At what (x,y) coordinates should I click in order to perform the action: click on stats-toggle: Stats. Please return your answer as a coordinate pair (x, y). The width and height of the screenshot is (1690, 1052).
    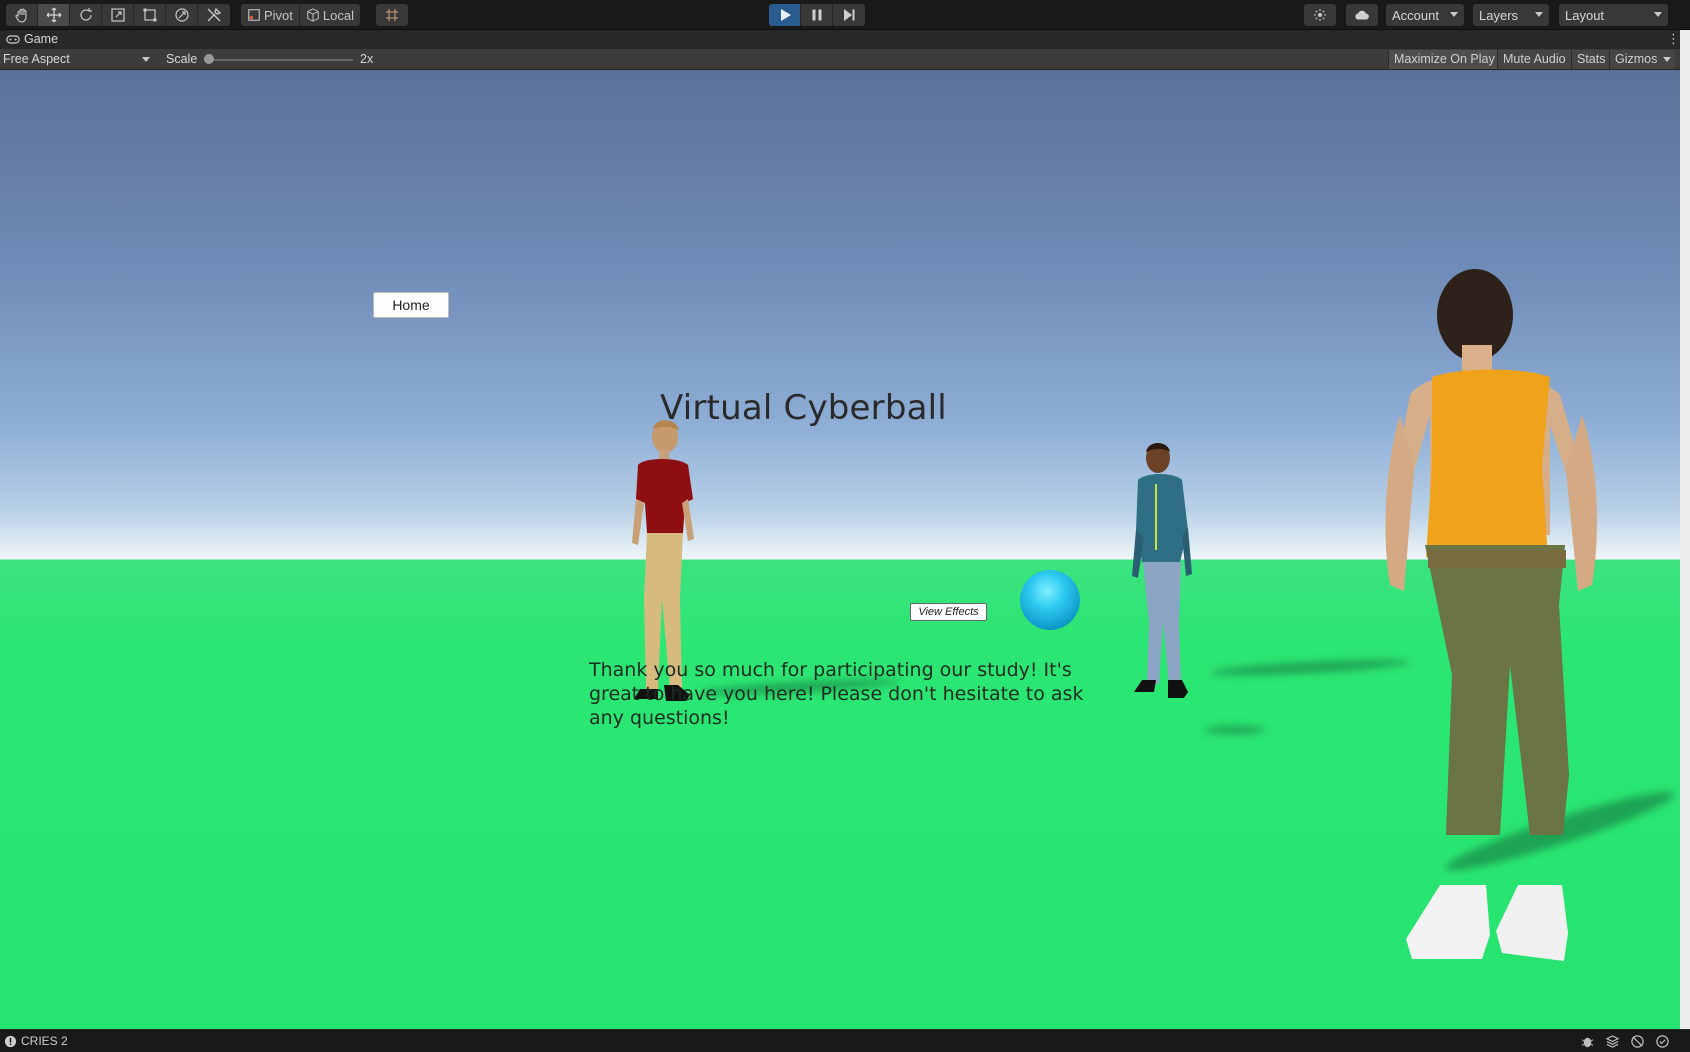
    Looking at the image, I should click on (1591, 59).